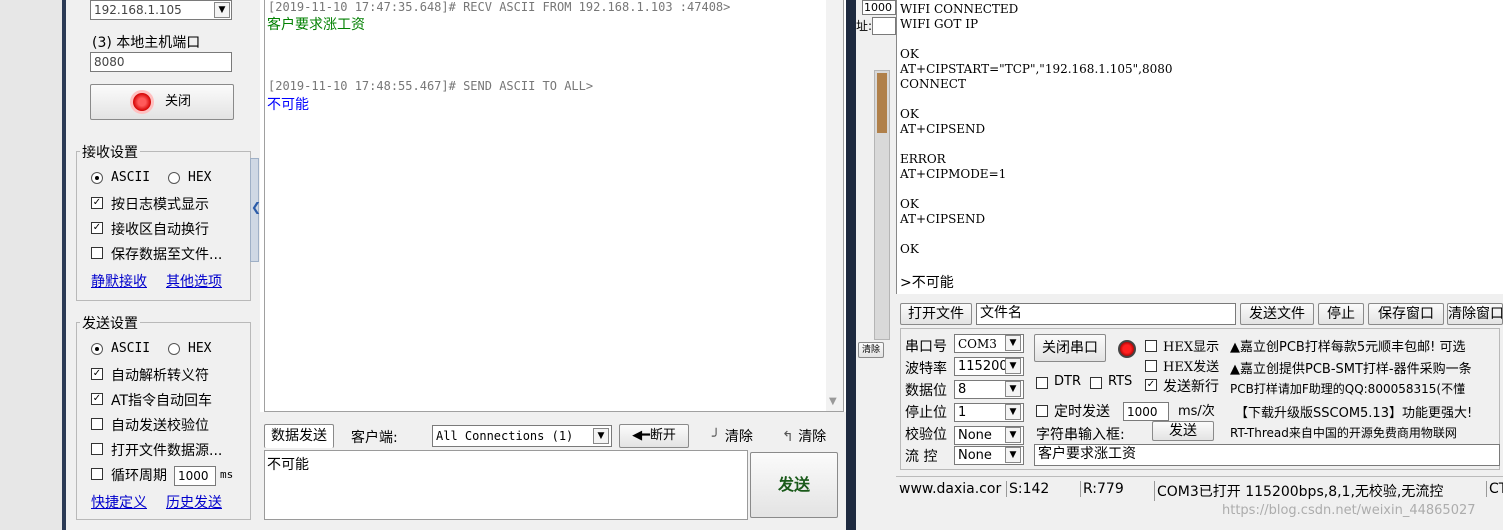 Image resolution: width=1503 pixels, height=530 pixels. Describe the element at coordinates (879, 7) in the screenshot. I see `sscom-top-value: 1000` at that location.